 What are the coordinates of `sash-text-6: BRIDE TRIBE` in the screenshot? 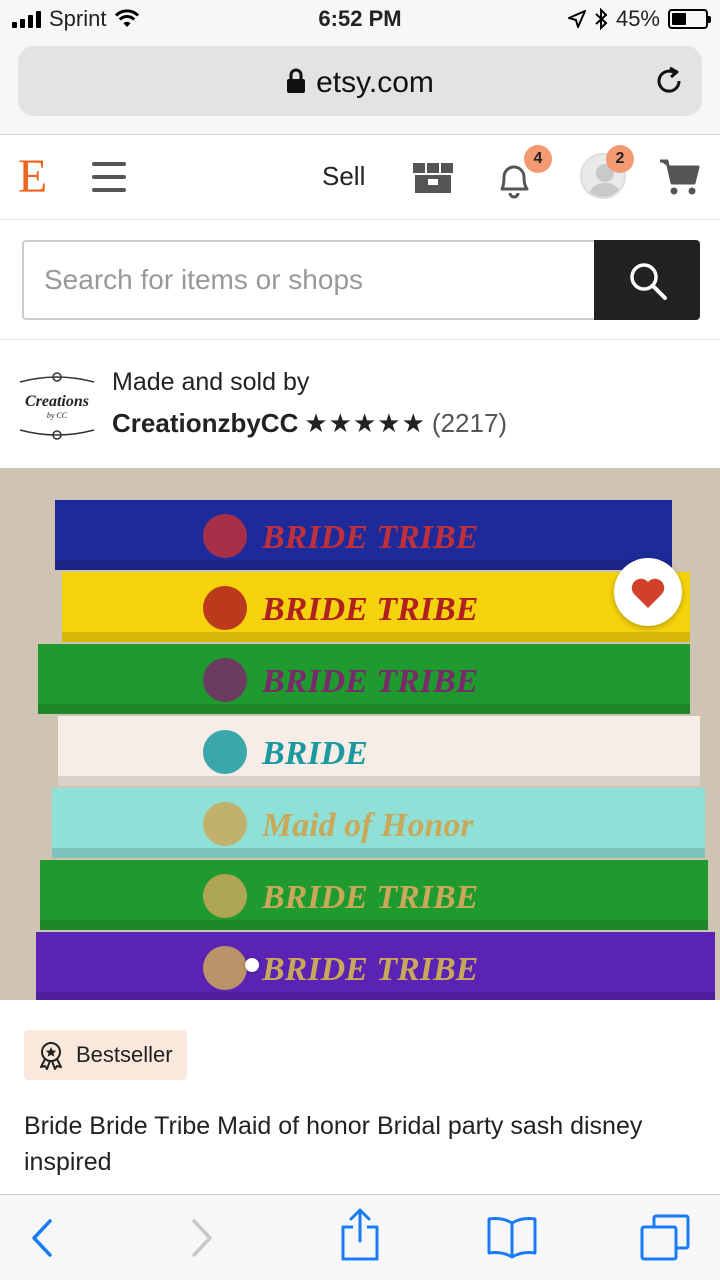 It's located at (369, 897).